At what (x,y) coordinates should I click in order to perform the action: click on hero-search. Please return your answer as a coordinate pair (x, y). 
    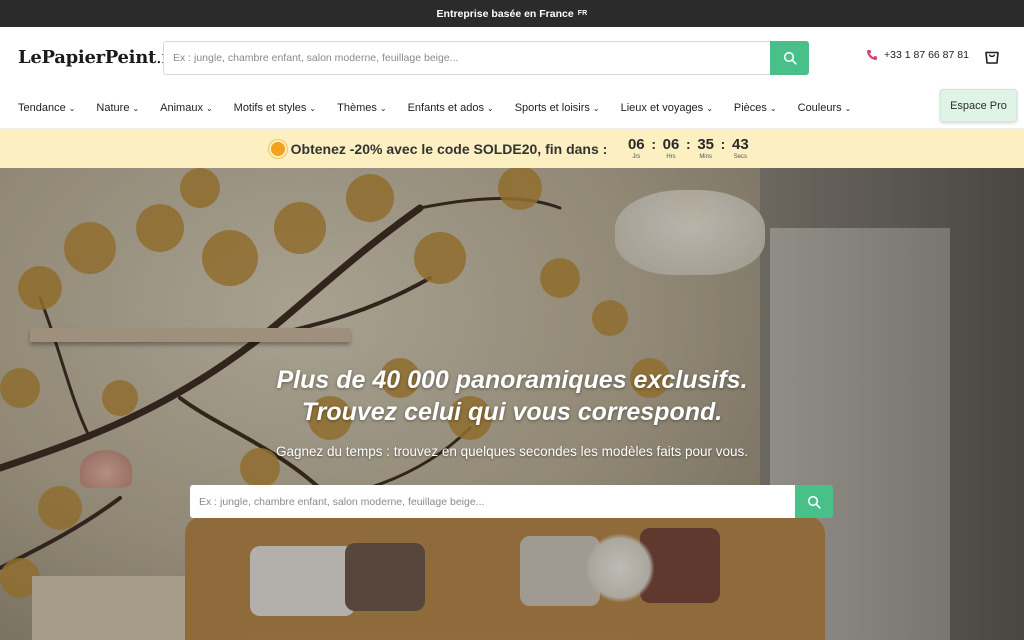
    Looking at the image, I should click on (511, 501).